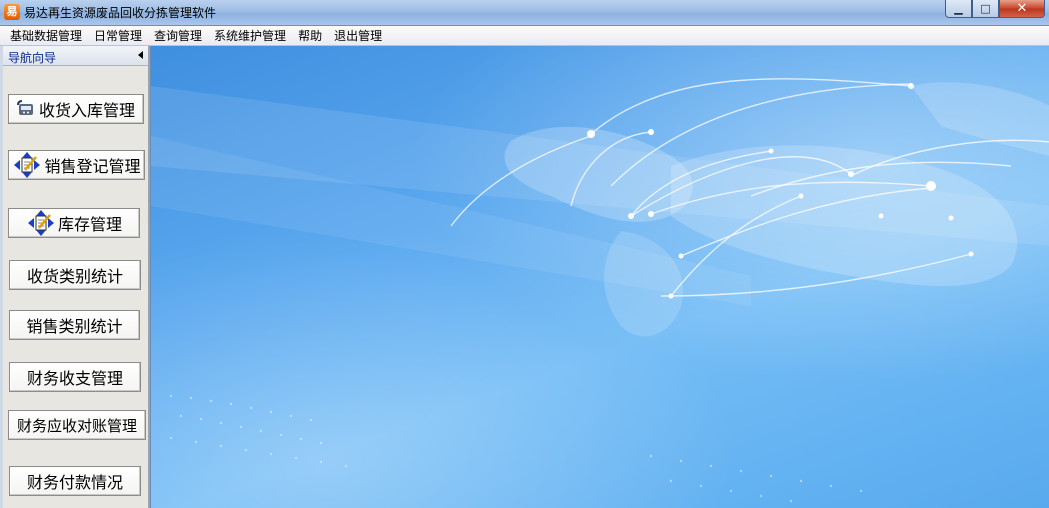 The height and width of the screenshot is (508, 1049). What do you see at coordinates (310, 36) in the screenshot?
I see `menu-help: 帮助` at bounding box center [310, 36].